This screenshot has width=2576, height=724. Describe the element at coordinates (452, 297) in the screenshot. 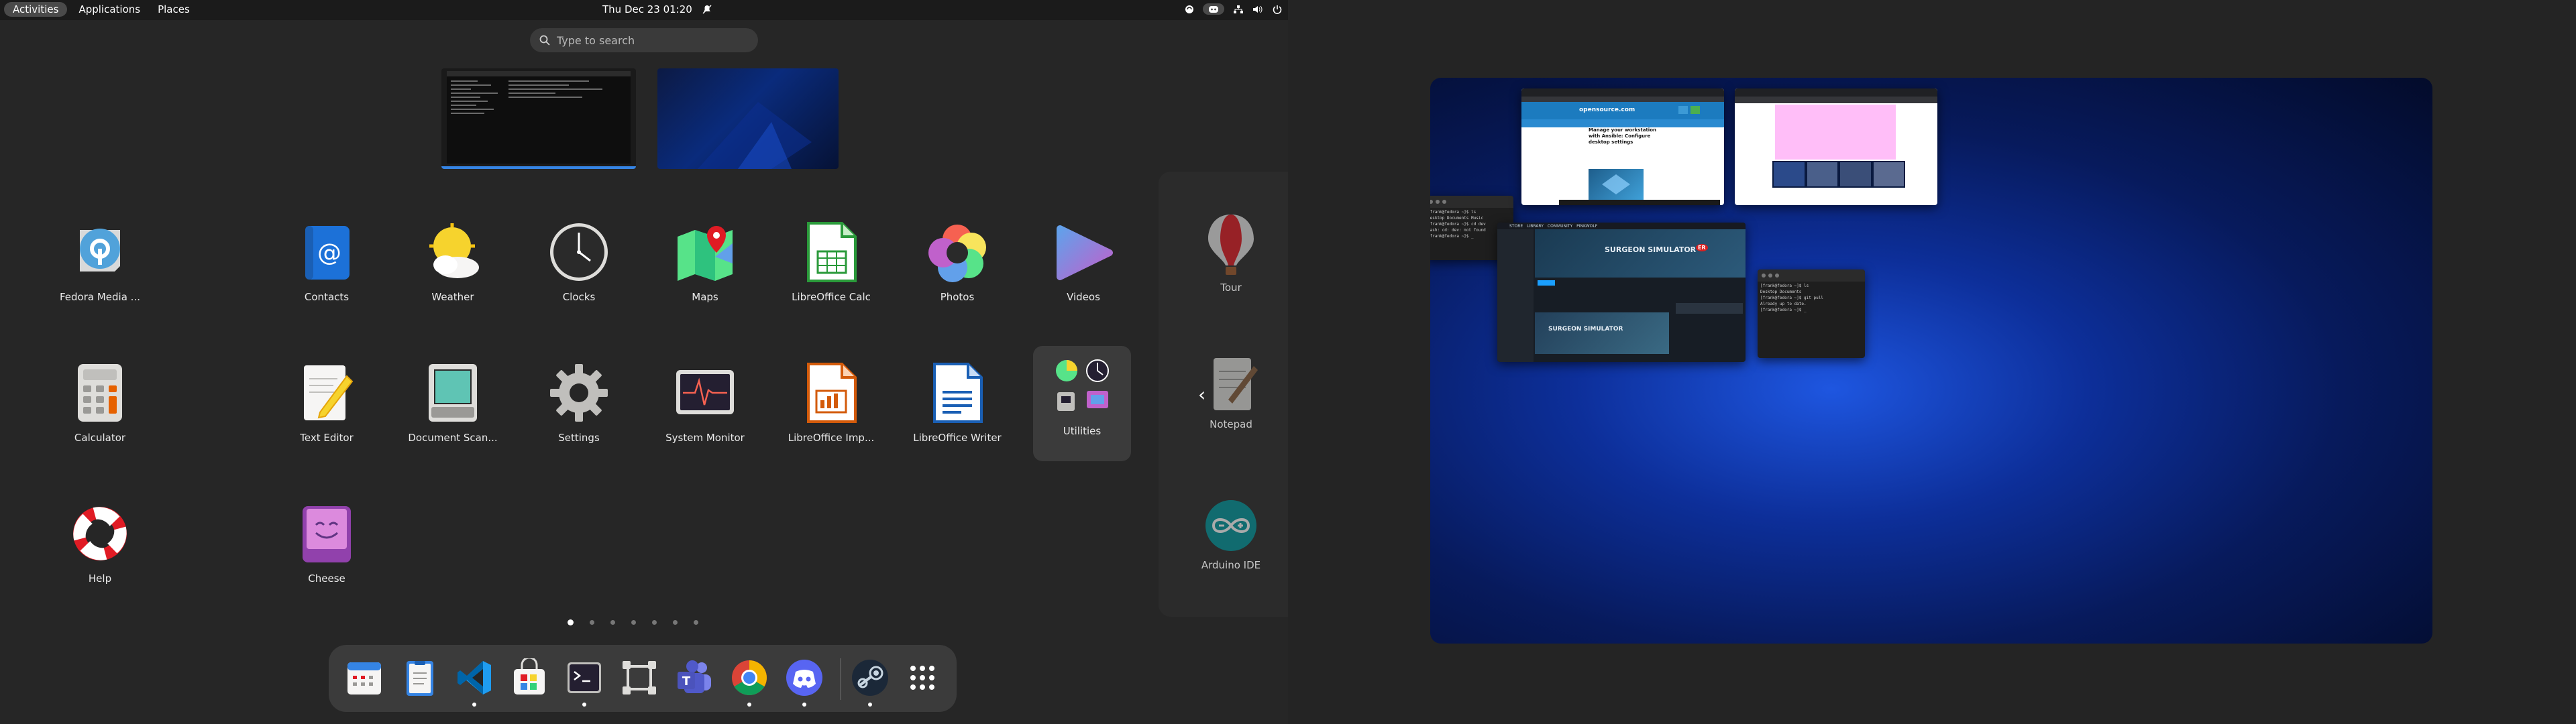

I see `app-label: Weather` at that location.